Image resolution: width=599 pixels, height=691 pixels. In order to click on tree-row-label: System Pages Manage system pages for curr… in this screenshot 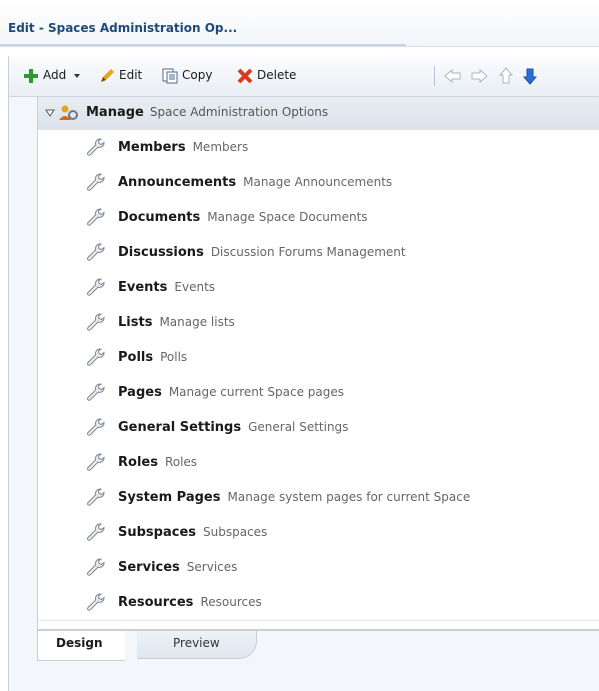, I will do `click(294, 497)`.